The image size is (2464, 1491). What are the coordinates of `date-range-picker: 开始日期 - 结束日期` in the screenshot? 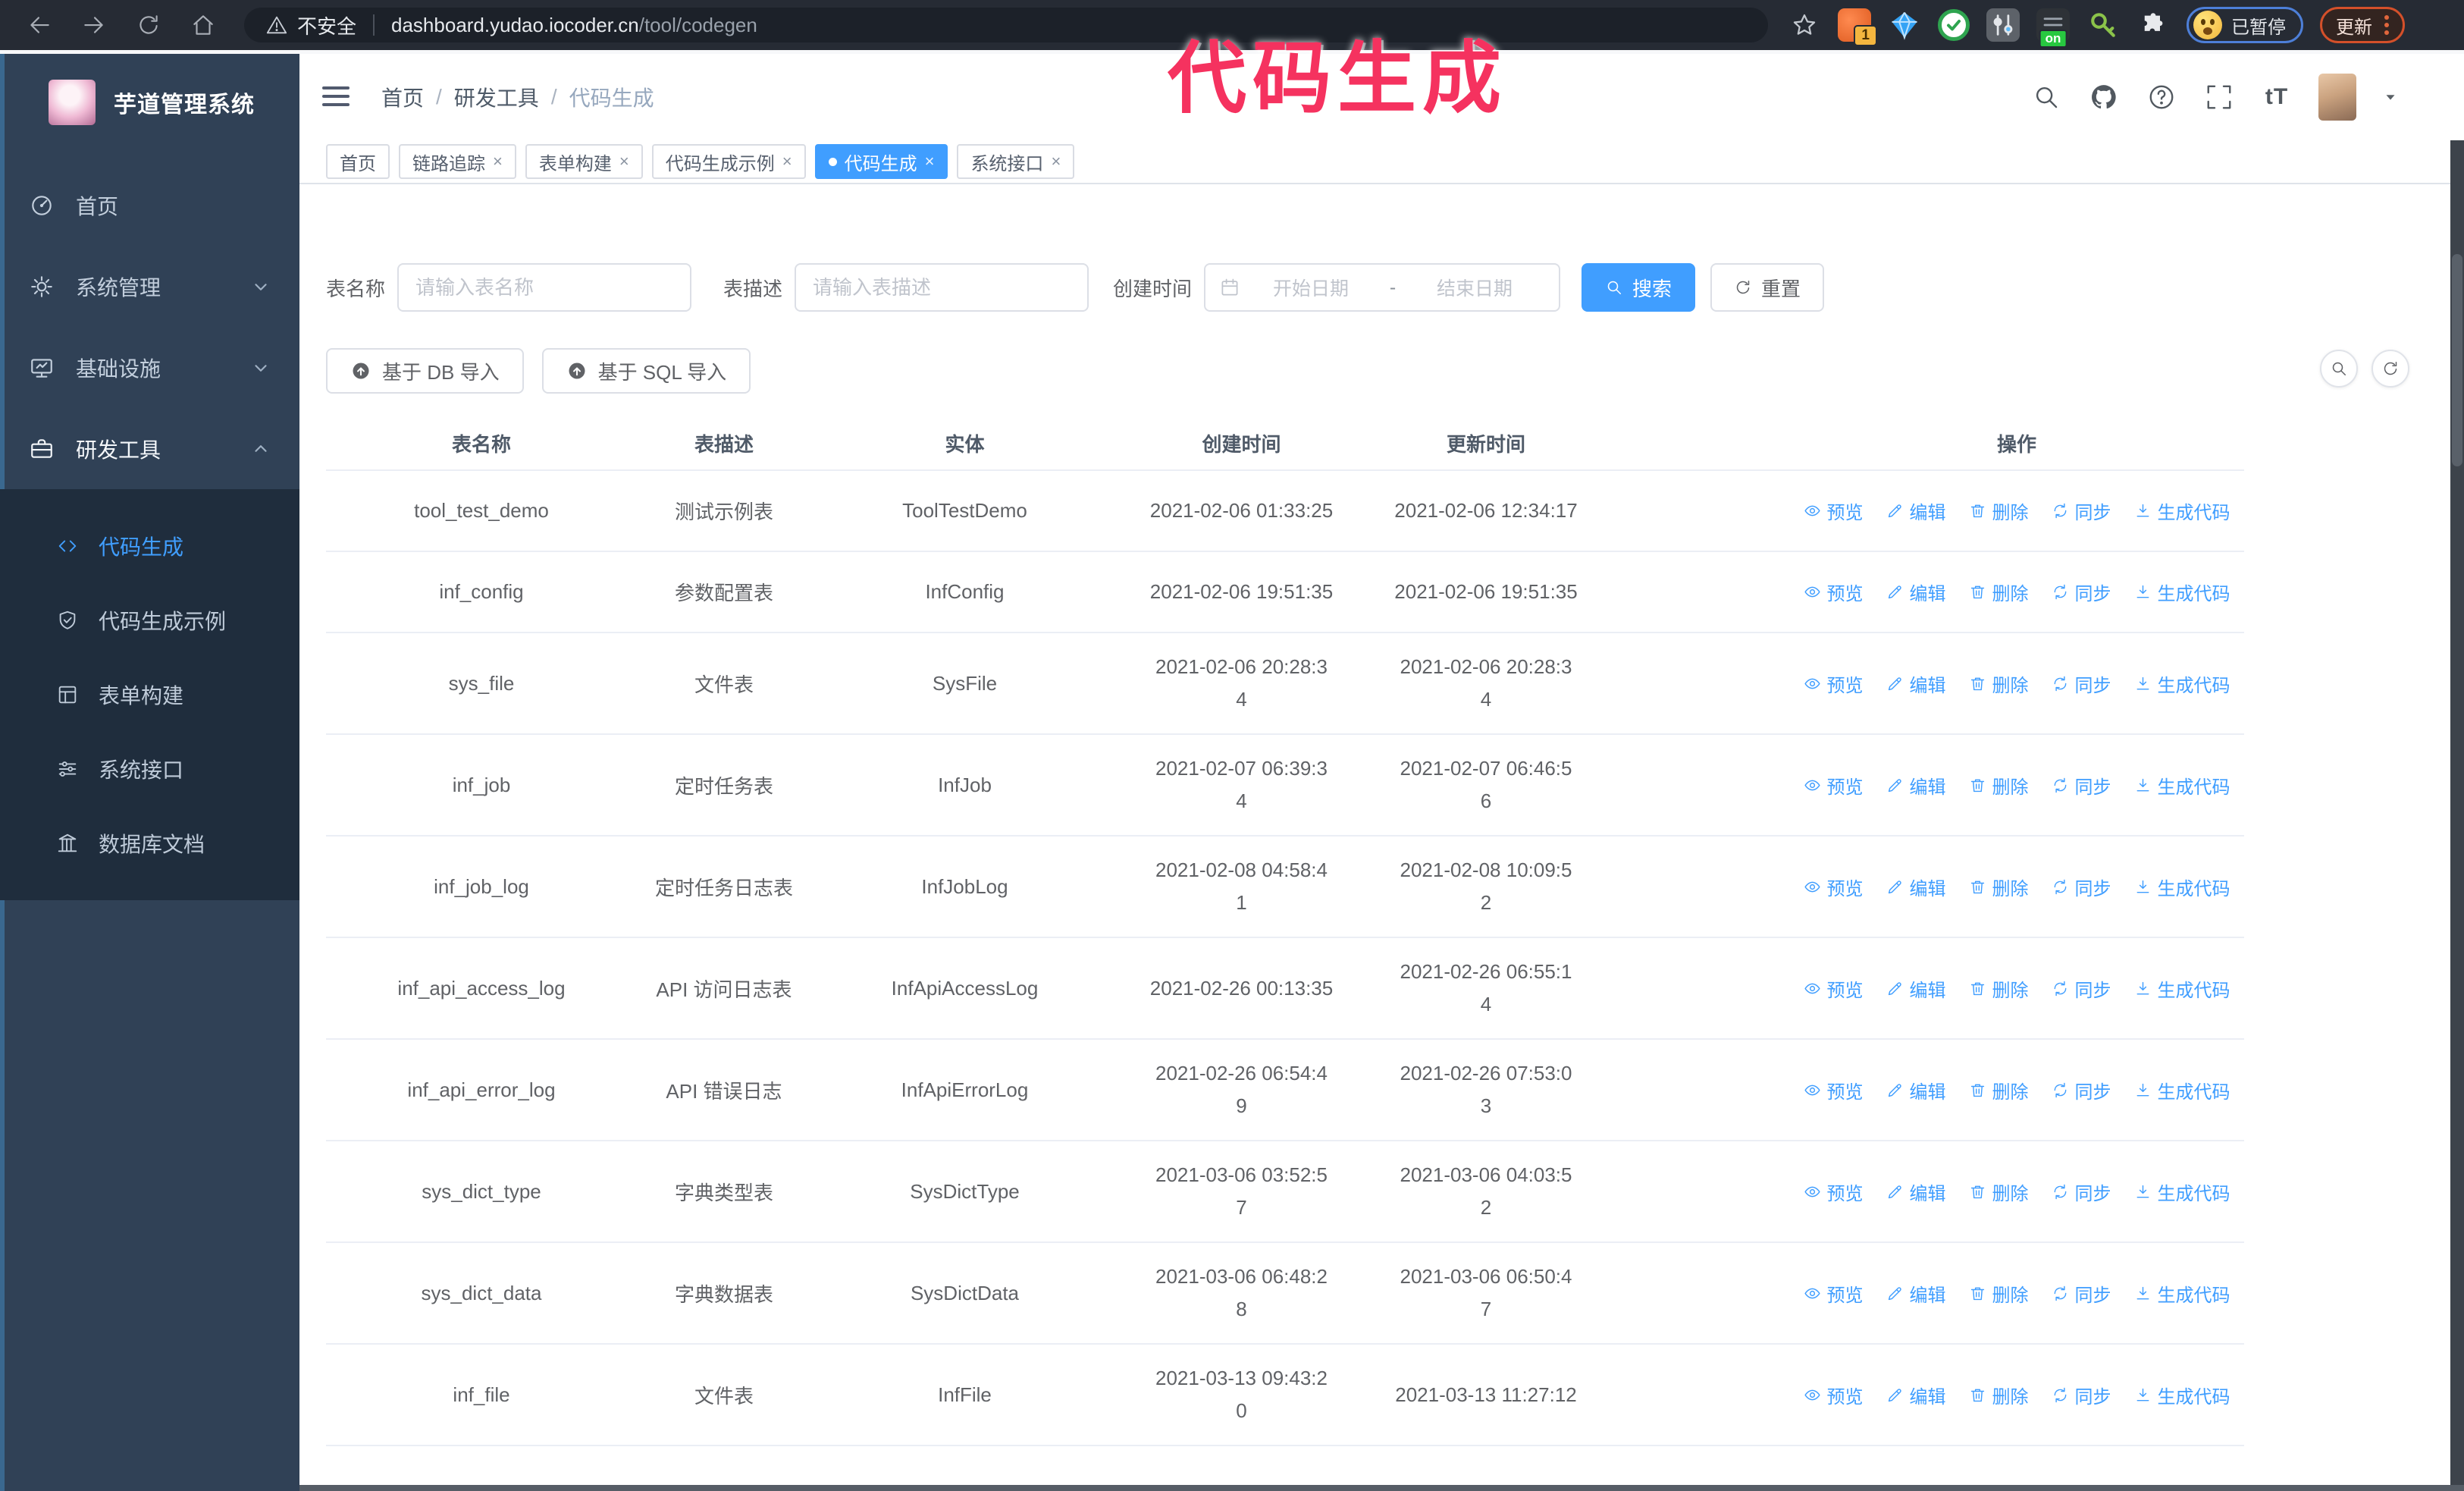 It's located at (1382, 287).